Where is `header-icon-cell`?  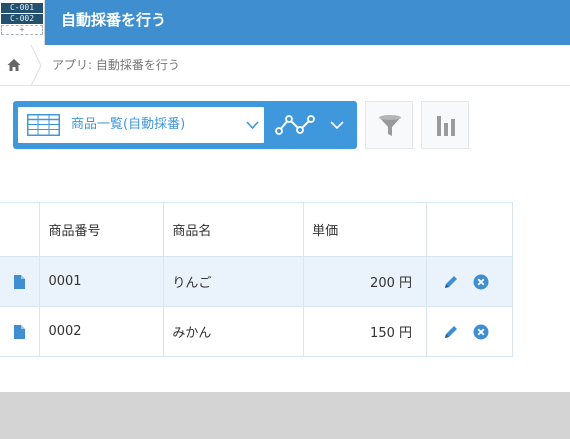 header-icon-cell is located at coordinates (20, 229).